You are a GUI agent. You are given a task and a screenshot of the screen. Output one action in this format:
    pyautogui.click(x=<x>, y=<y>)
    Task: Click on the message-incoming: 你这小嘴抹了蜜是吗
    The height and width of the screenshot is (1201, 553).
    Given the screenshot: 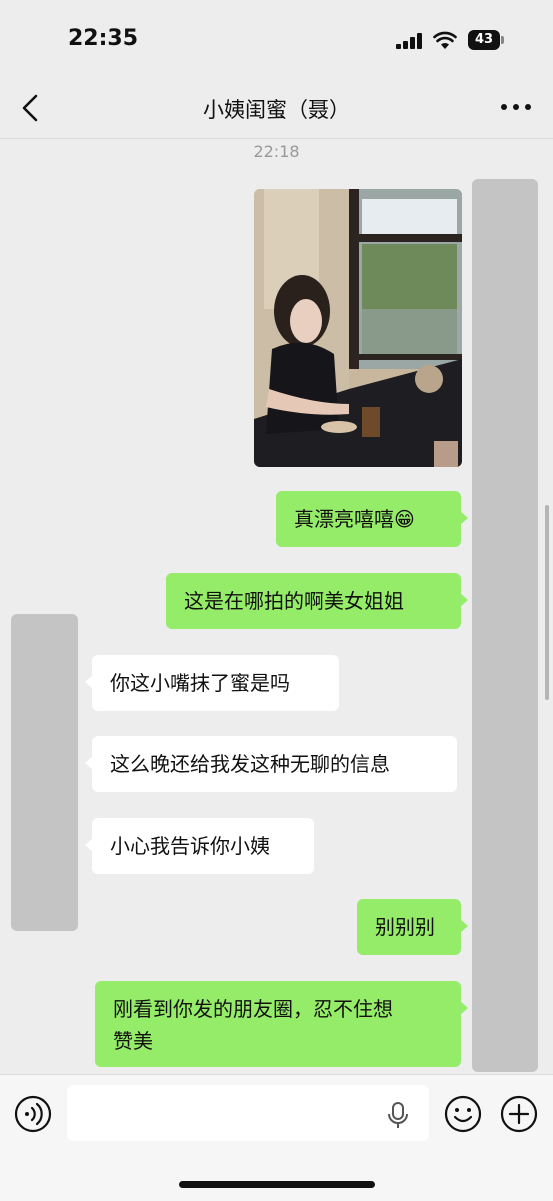 What is the action you would take?
    pyautogui.click(x=212, y=683)
    